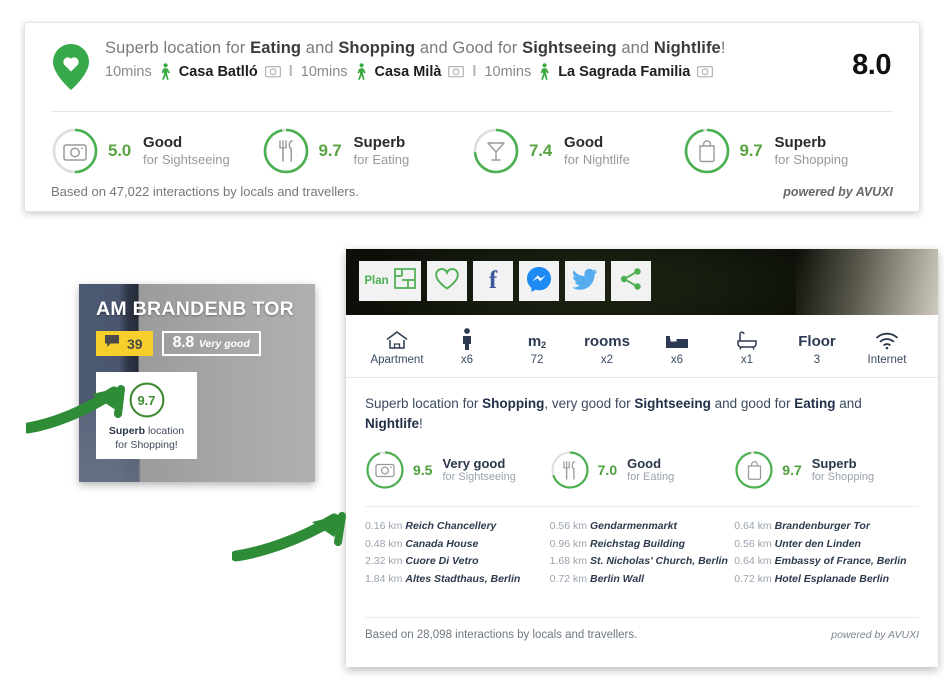 The width and height of the screenshot is (944, 689). What do you see at coordinates (120, 150) in the screenshot?
I see `score-value: 5.0` at bounding box center [120, 150].